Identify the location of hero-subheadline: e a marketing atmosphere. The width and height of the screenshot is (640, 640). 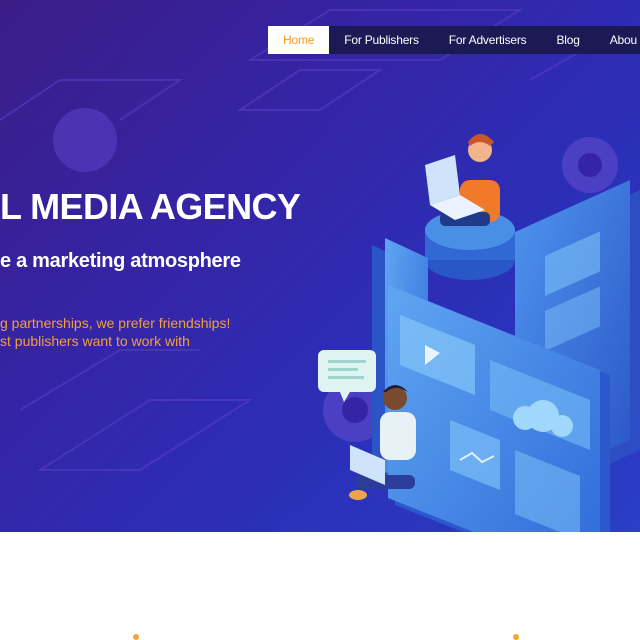
(120, 261).